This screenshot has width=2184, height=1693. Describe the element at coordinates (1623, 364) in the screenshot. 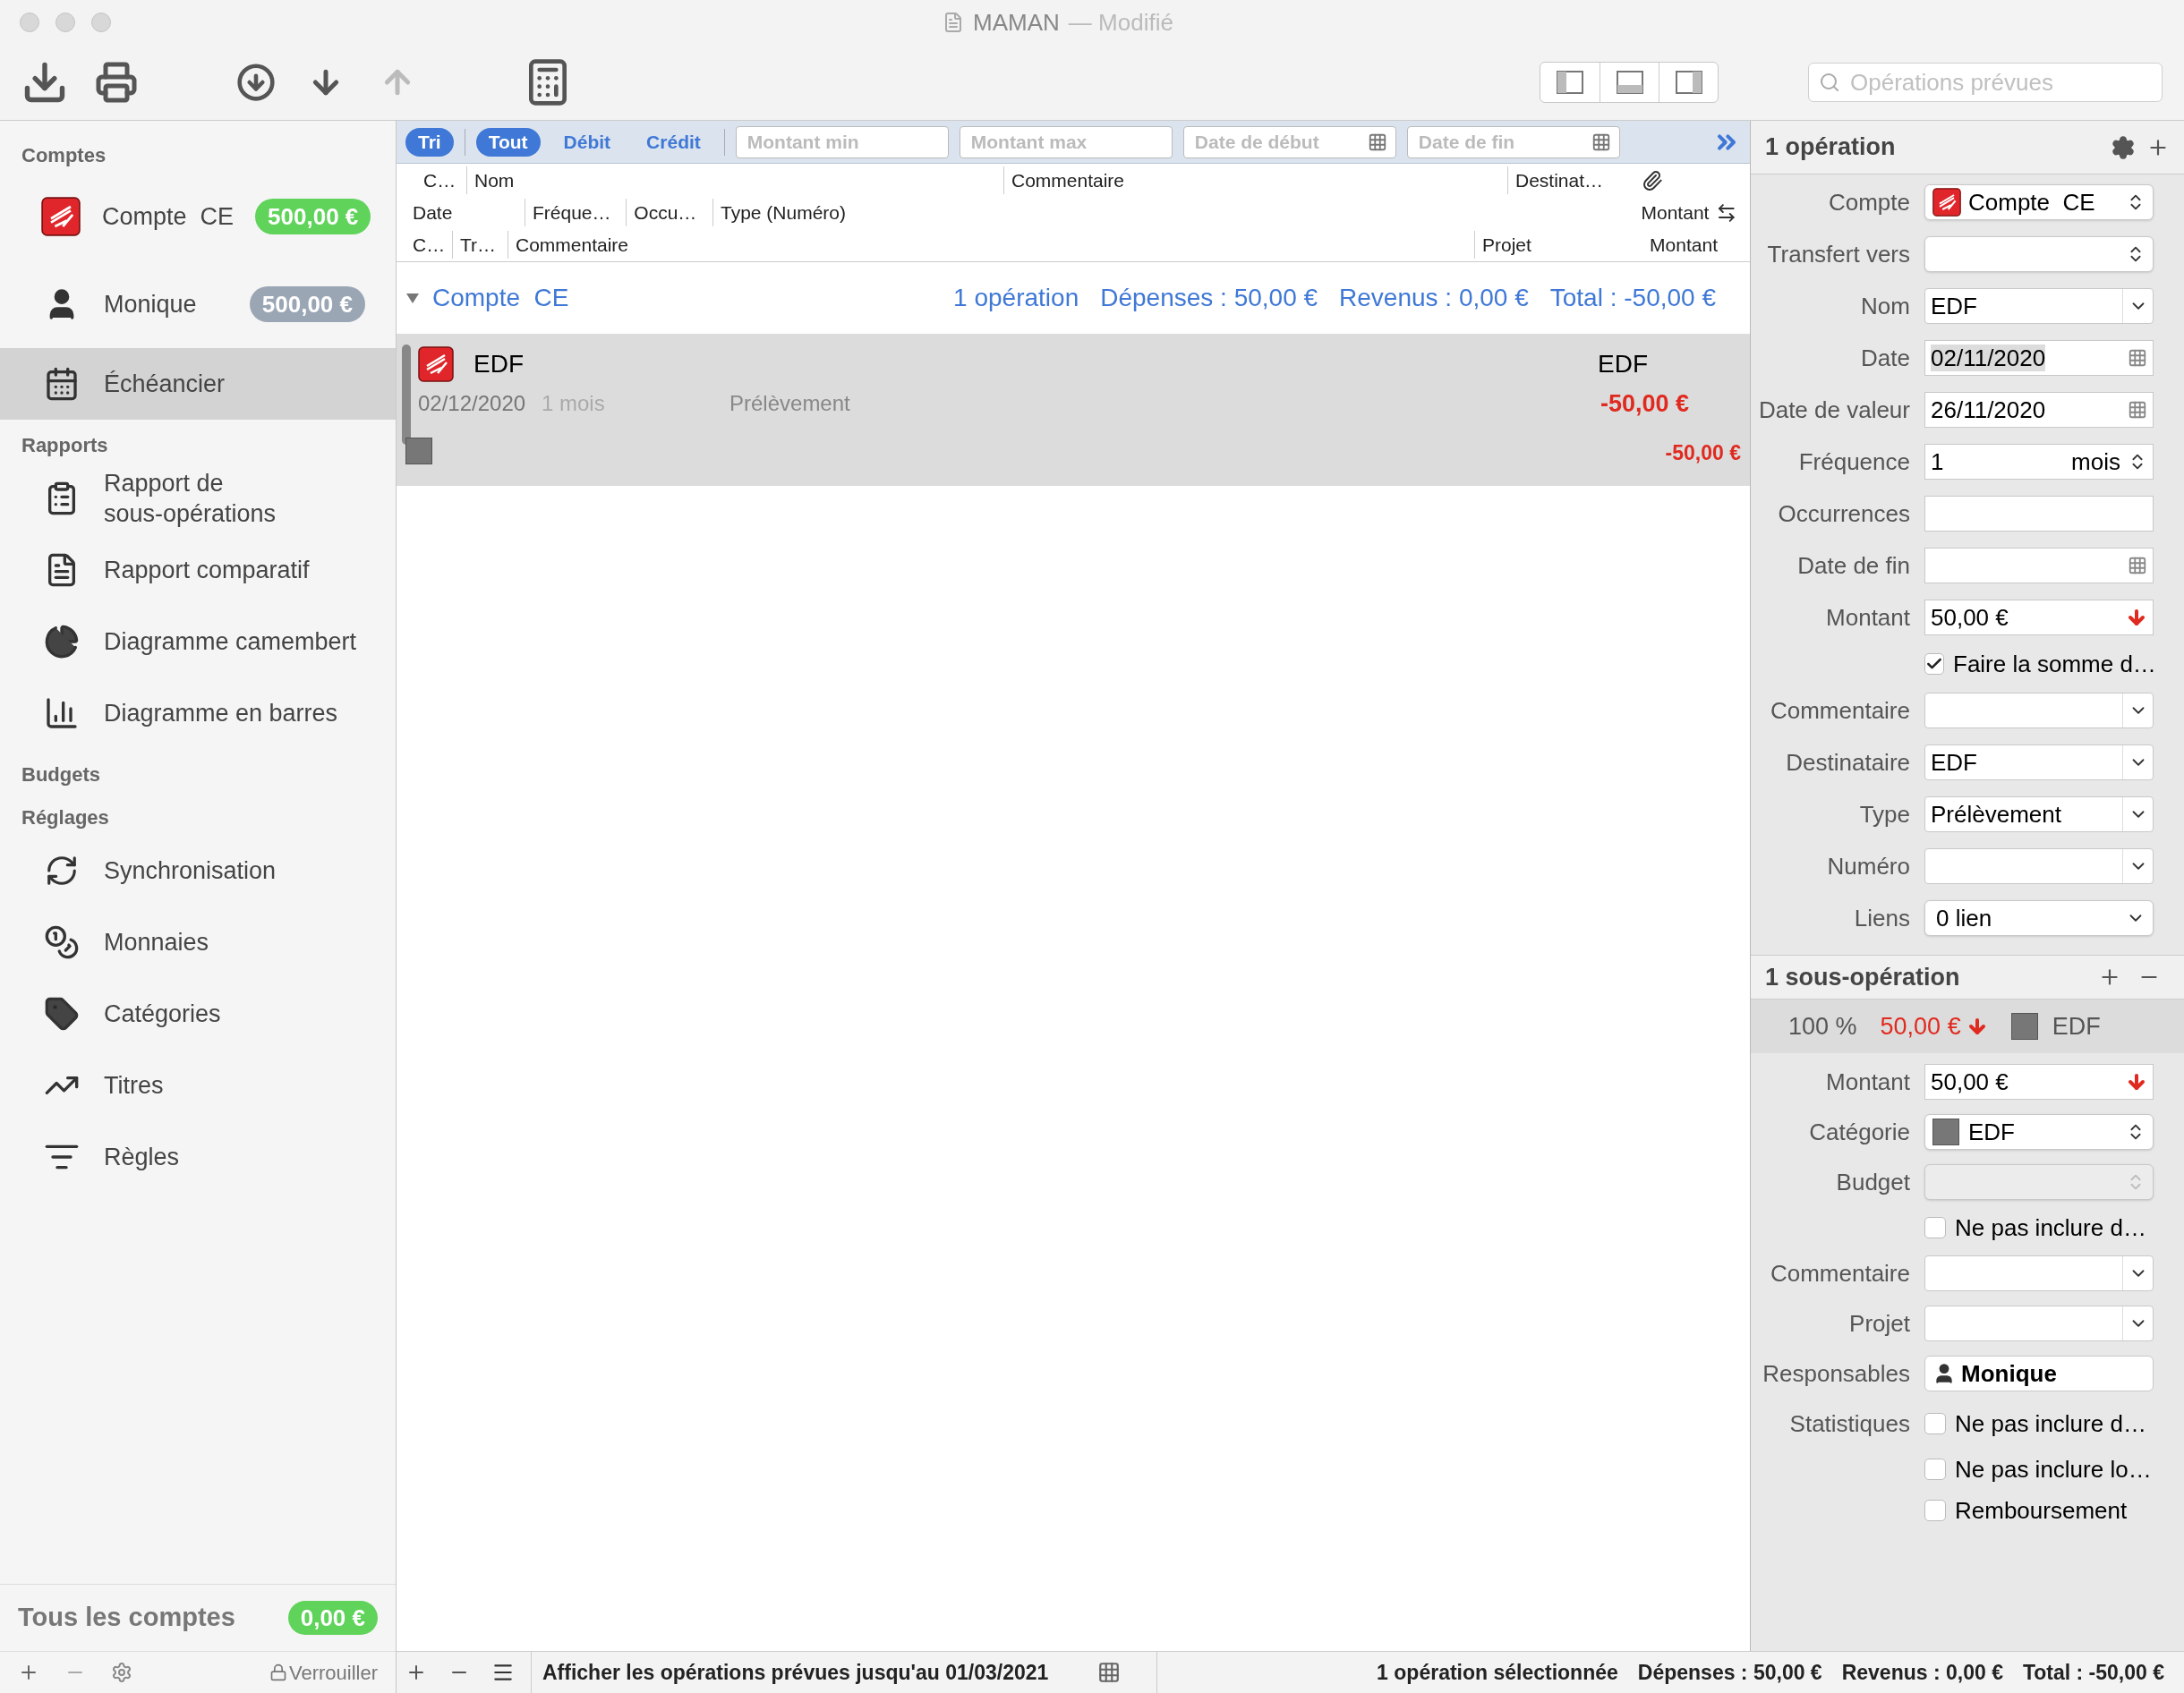

I see `operation-payee: EDF` at that location.